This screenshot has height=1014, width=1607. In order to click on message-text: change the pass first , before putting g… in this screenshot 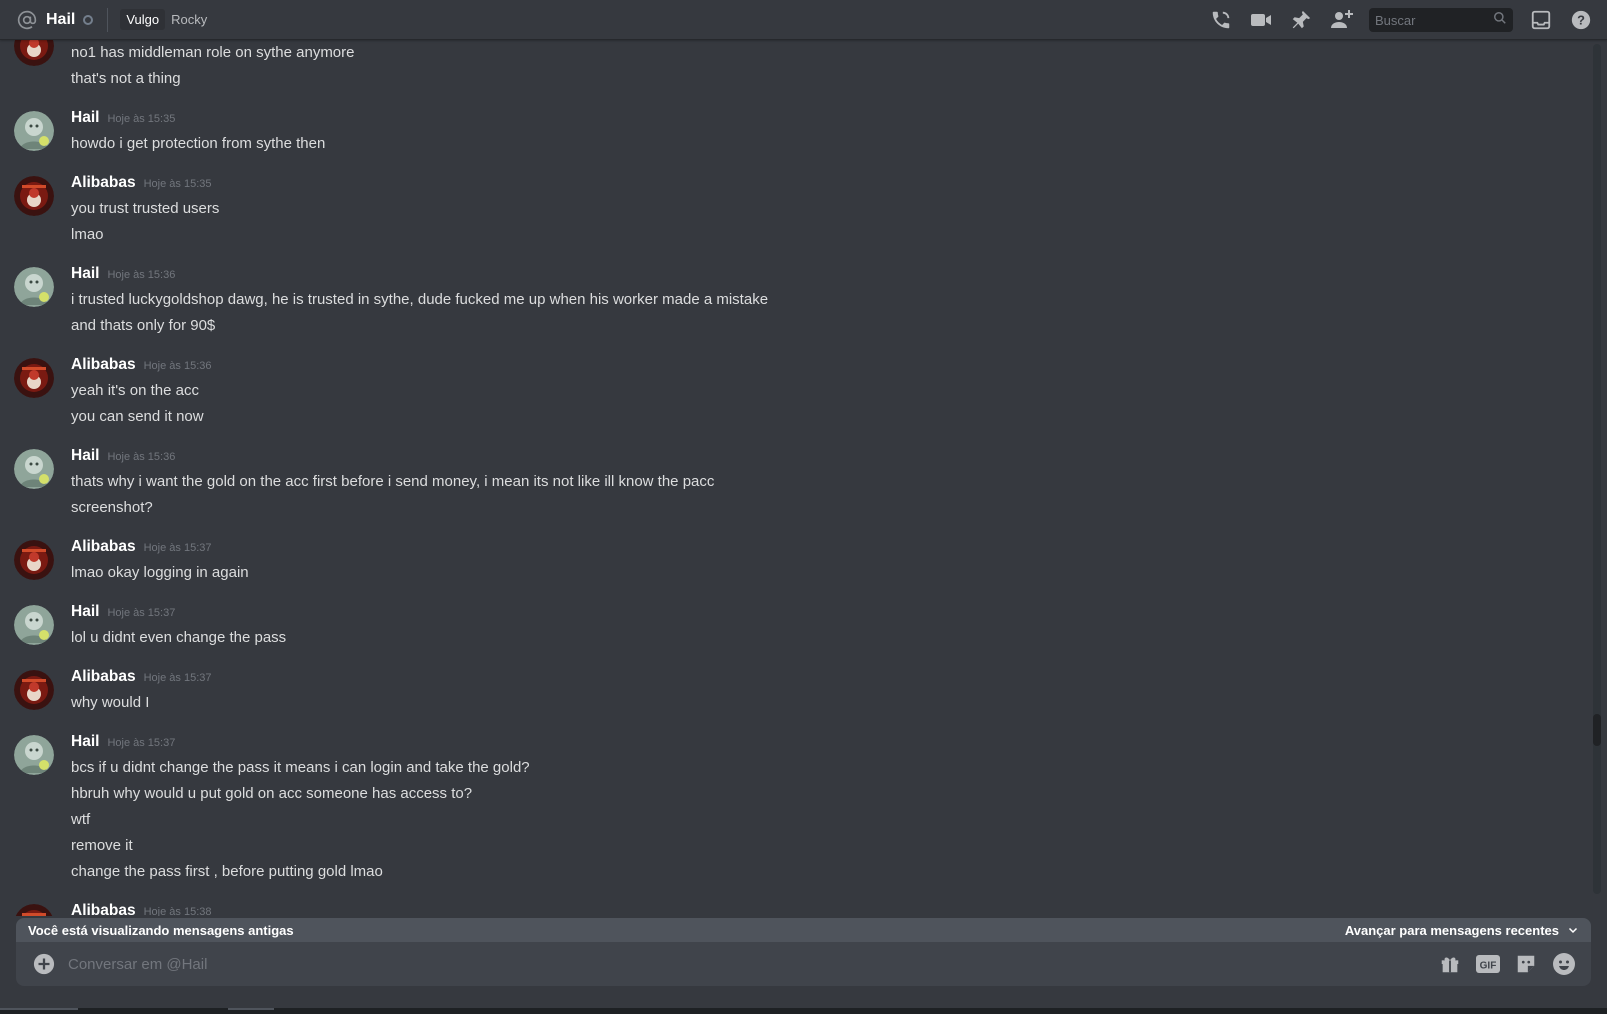, I will do `click(227, 871)`.